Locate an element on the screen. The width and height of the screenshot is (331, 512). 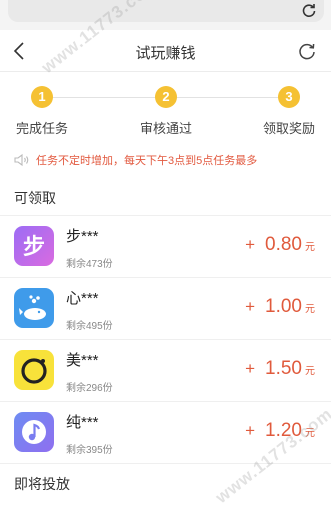
task-row: 心*** 剩余495份 +1.00 元 is located at coordinates (165, 308).